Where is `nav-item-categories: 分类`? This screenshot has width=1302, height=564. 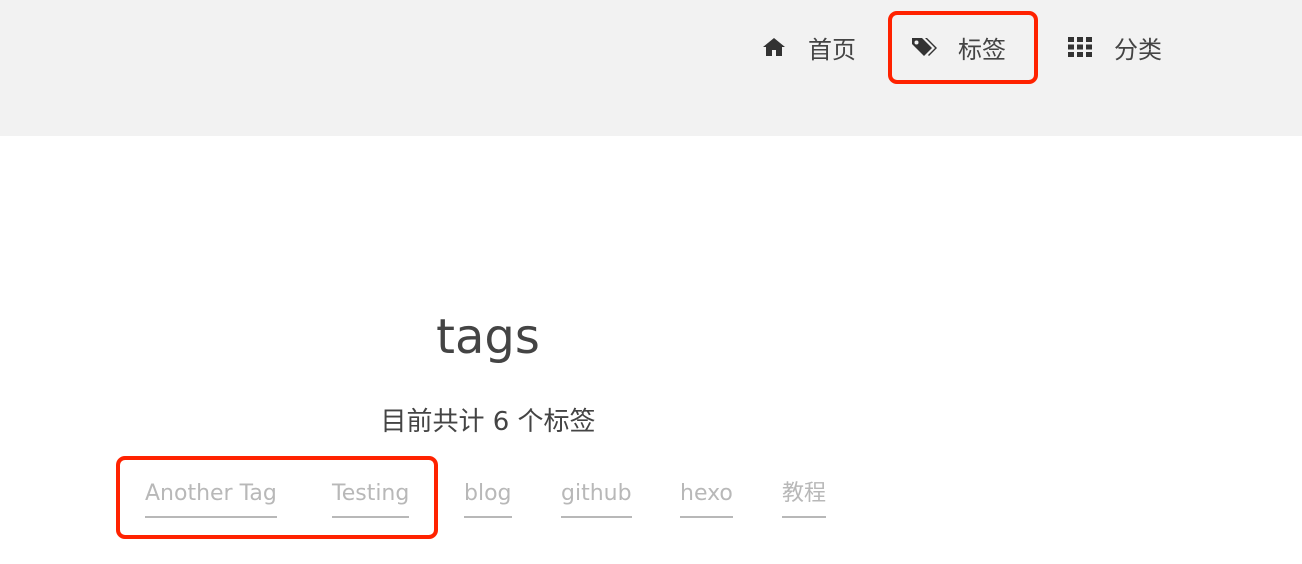
nav-item-categories: 分类 is located at coordinates (1114, 47).